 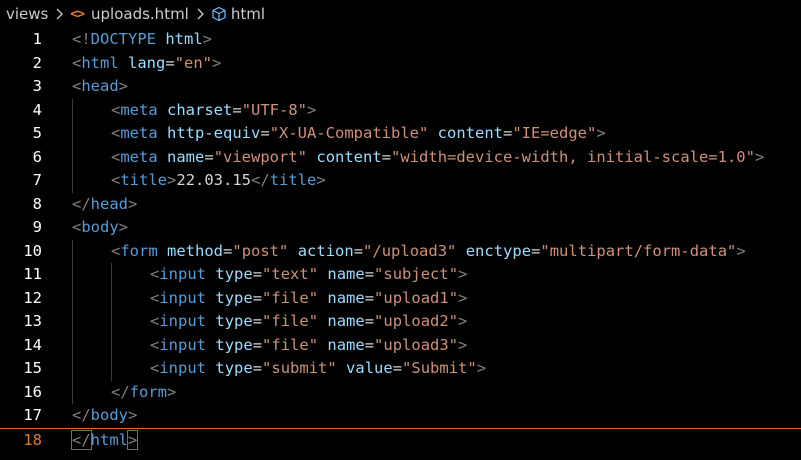 What do you see at coordinates (400, 14) in the screenshot?
I see `breadcrumb: views <> uploads.html html` at bounding box center [400, 14].